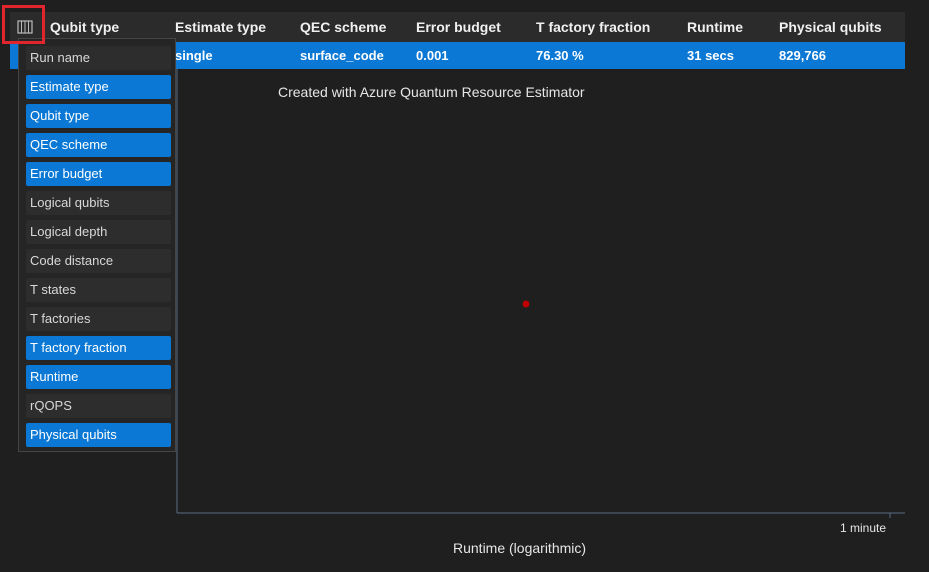 Image resolution: width=929 pixels, height=572 pixels. I want to click on menu-item-code-distance: Code distance, so click(98, 261).